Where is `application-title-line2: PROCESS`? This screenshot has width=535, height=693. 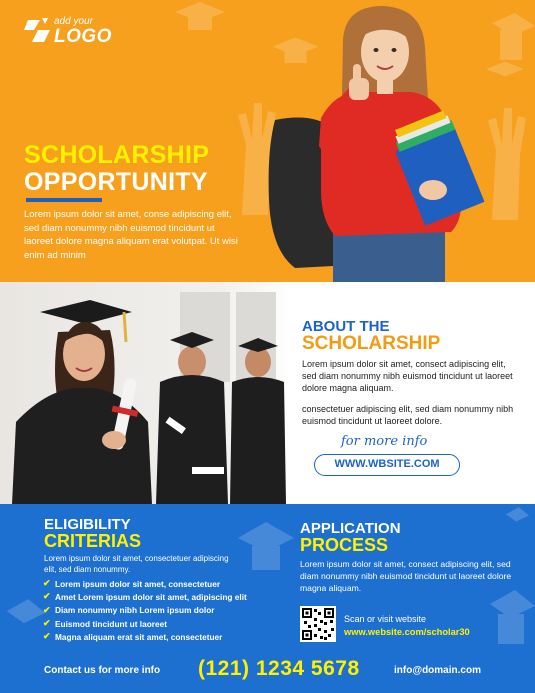
application-title-line2: PROCESS is located at coordinates (344, 545).